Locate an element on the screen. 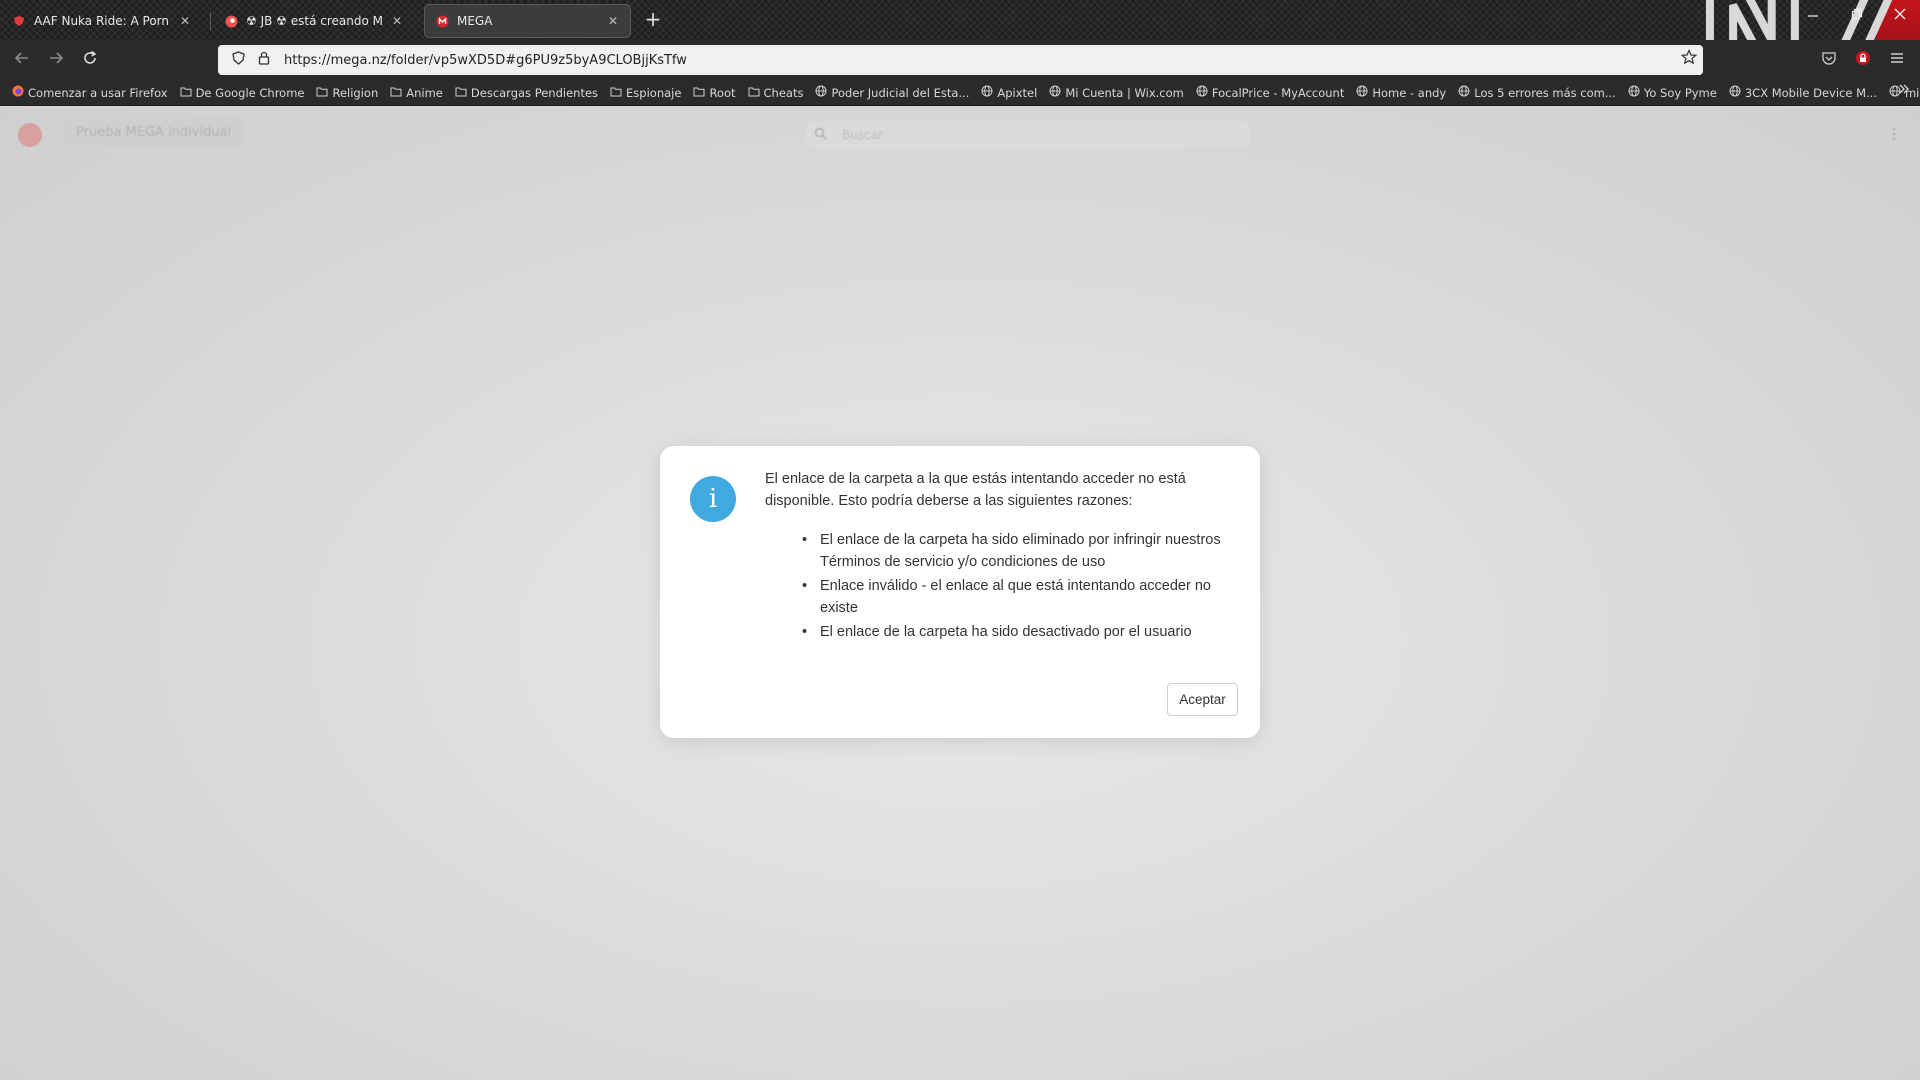 This screenshot has height=1080, width=1920. bookmark-label: FocalPrice - MyAccount is located at coordinates (1278, 92).